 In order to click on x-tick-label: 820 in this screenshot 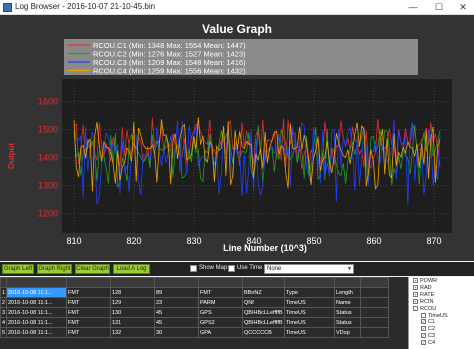, I will do `click(133, 241)`.